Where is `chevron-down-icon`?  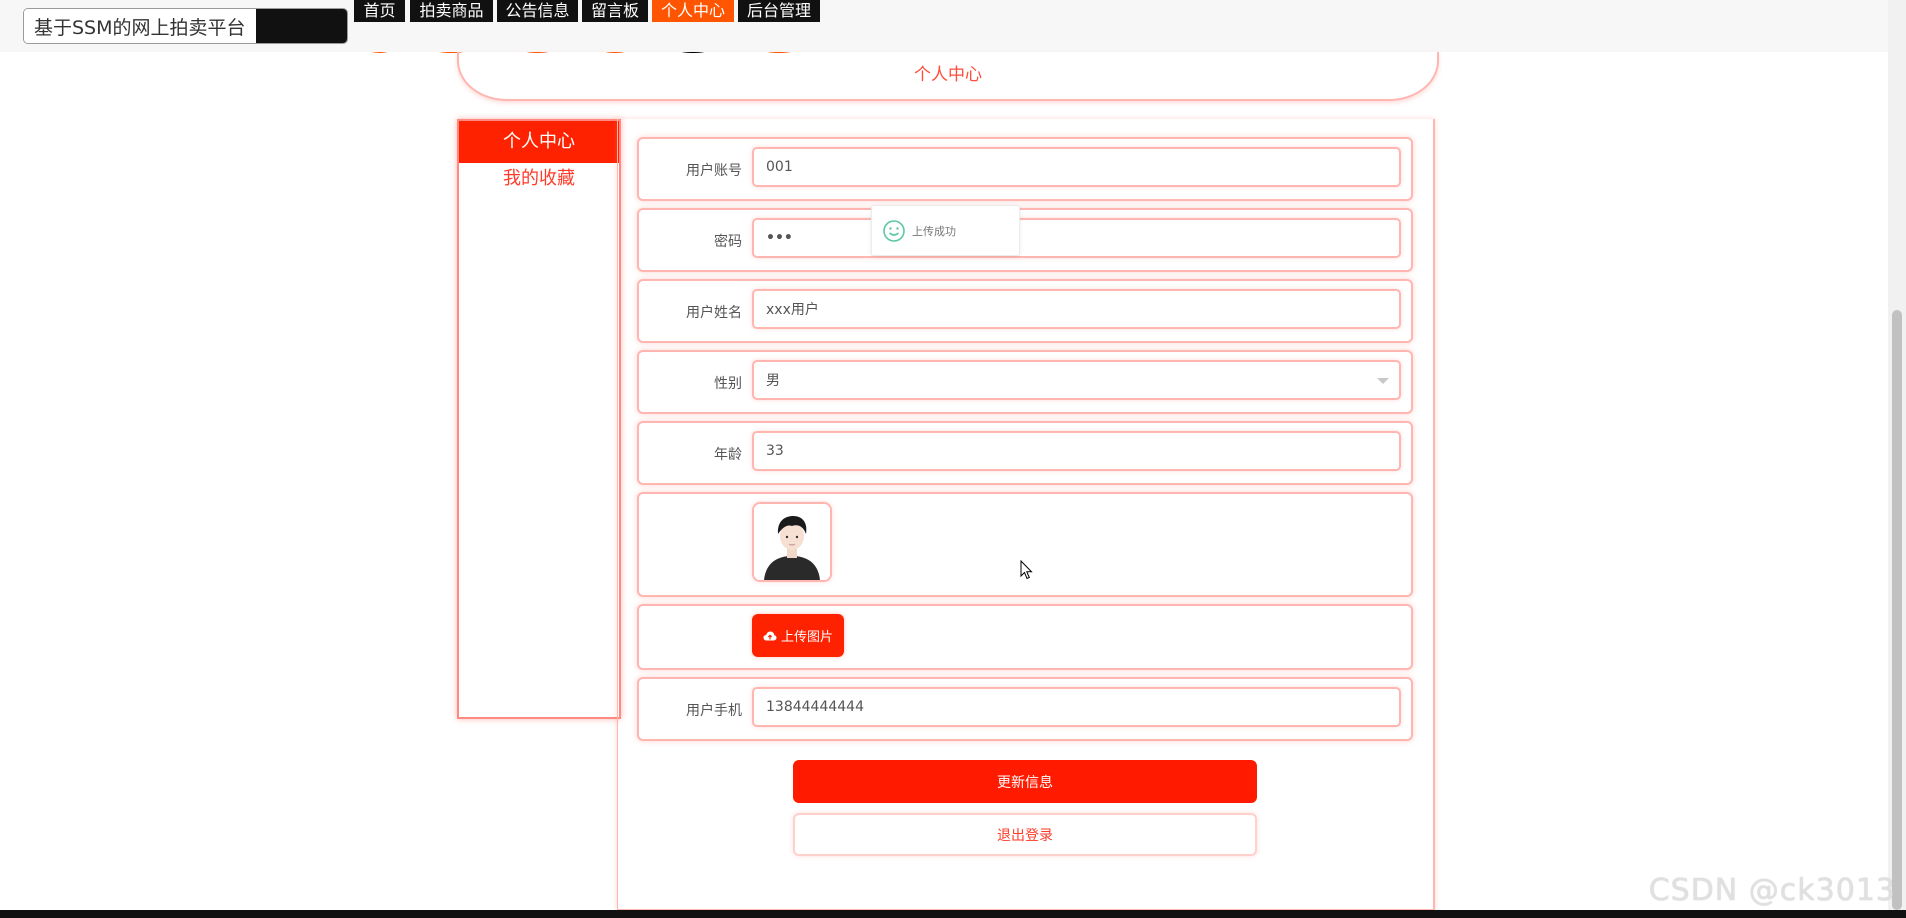 chevron-down-icon is located at coordinates (1383, 381).